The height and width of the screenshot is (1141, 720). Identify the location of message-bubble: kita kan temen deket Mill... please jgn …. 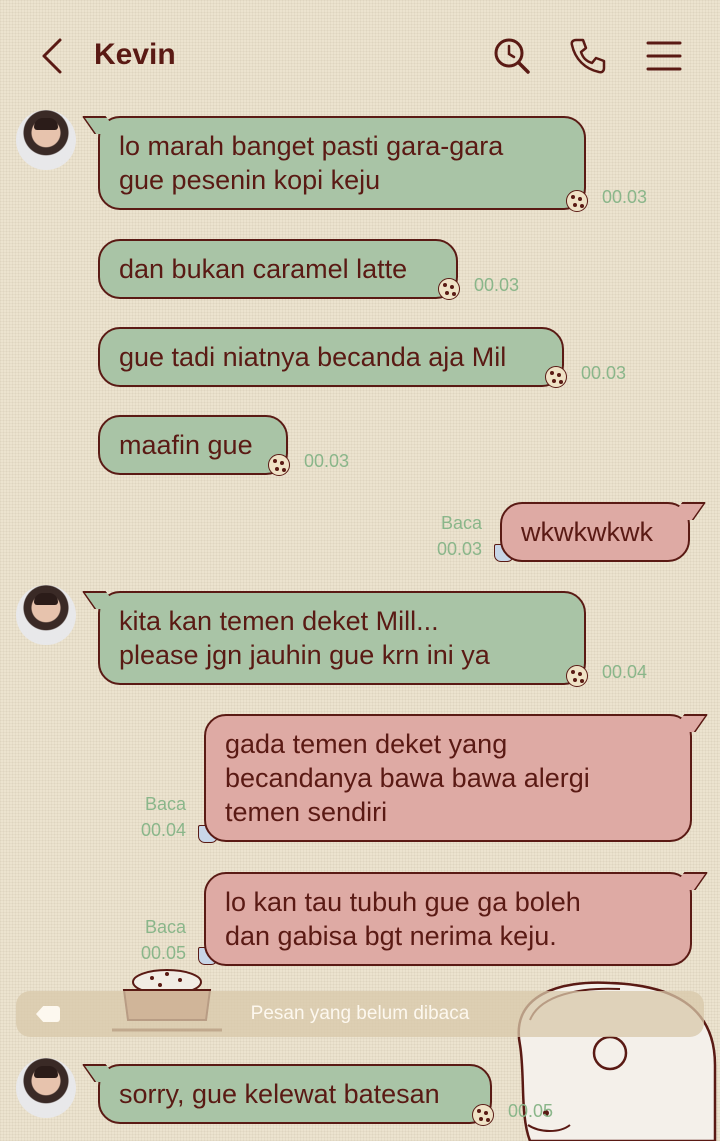
(342, 638).